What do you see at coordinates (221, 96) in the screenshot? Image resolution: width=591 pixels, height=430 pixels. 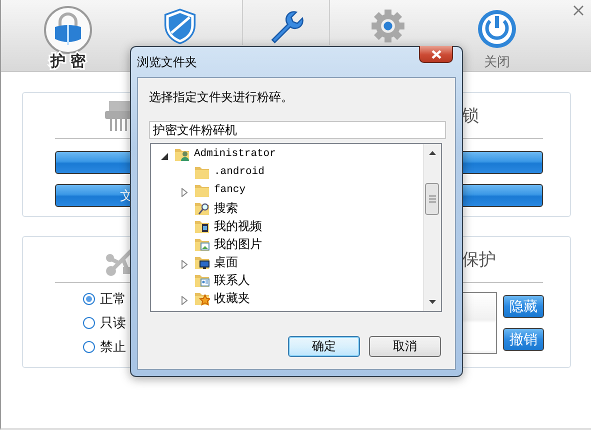 I see `dialog-prompt: 选择指定文件夹进行粉碎。` at bounding box center [221, 96].